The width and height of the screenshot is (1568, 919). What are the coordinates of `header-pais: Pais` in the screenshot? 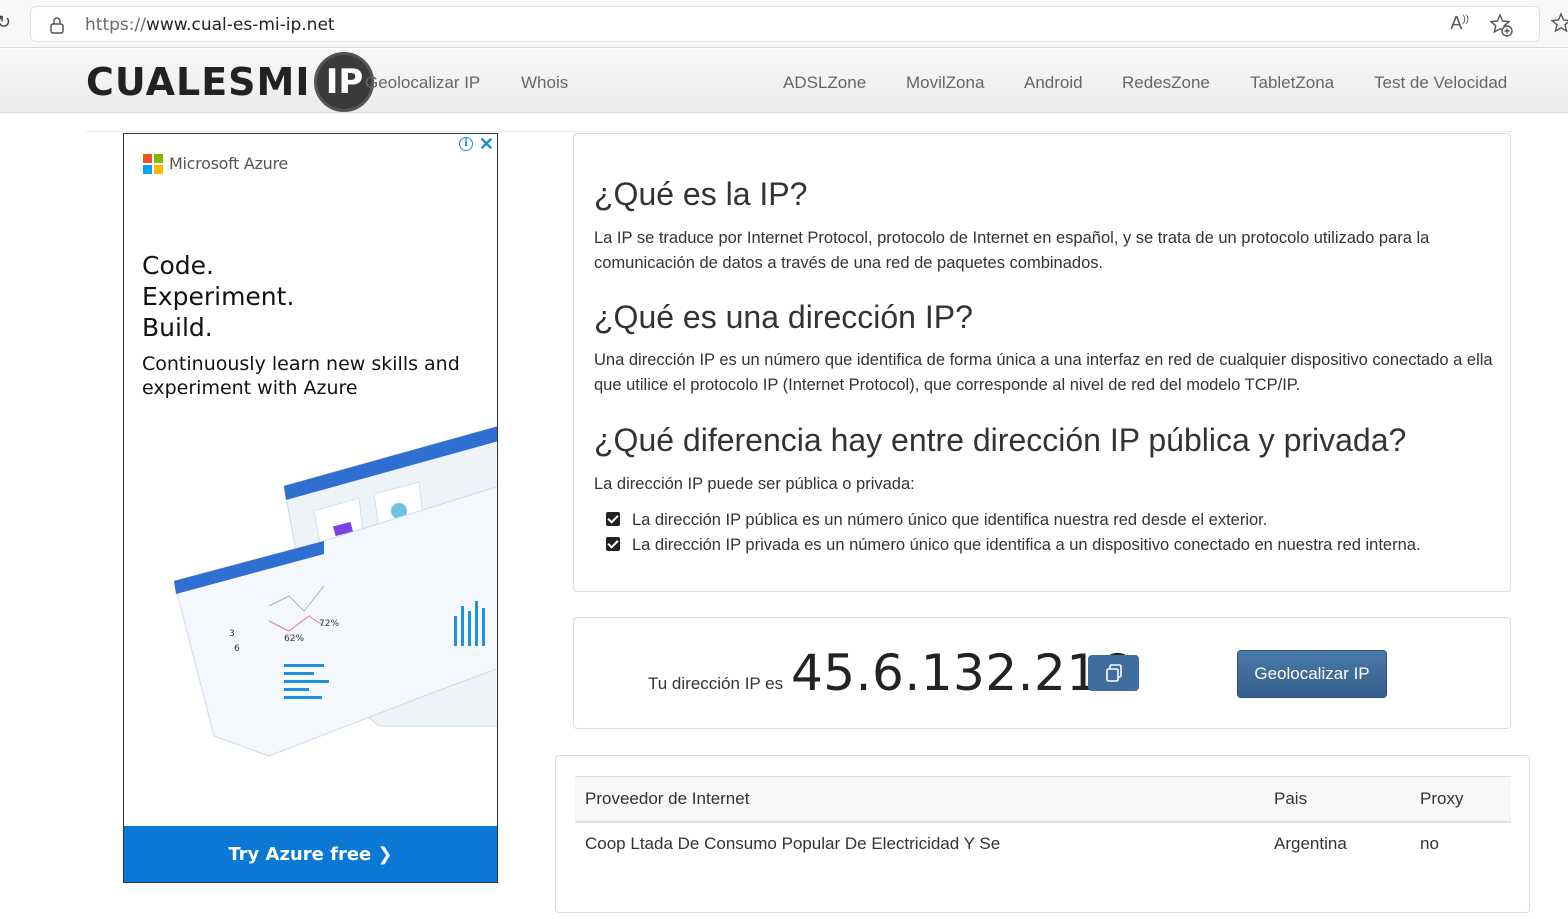 It's located at (1337, 799).